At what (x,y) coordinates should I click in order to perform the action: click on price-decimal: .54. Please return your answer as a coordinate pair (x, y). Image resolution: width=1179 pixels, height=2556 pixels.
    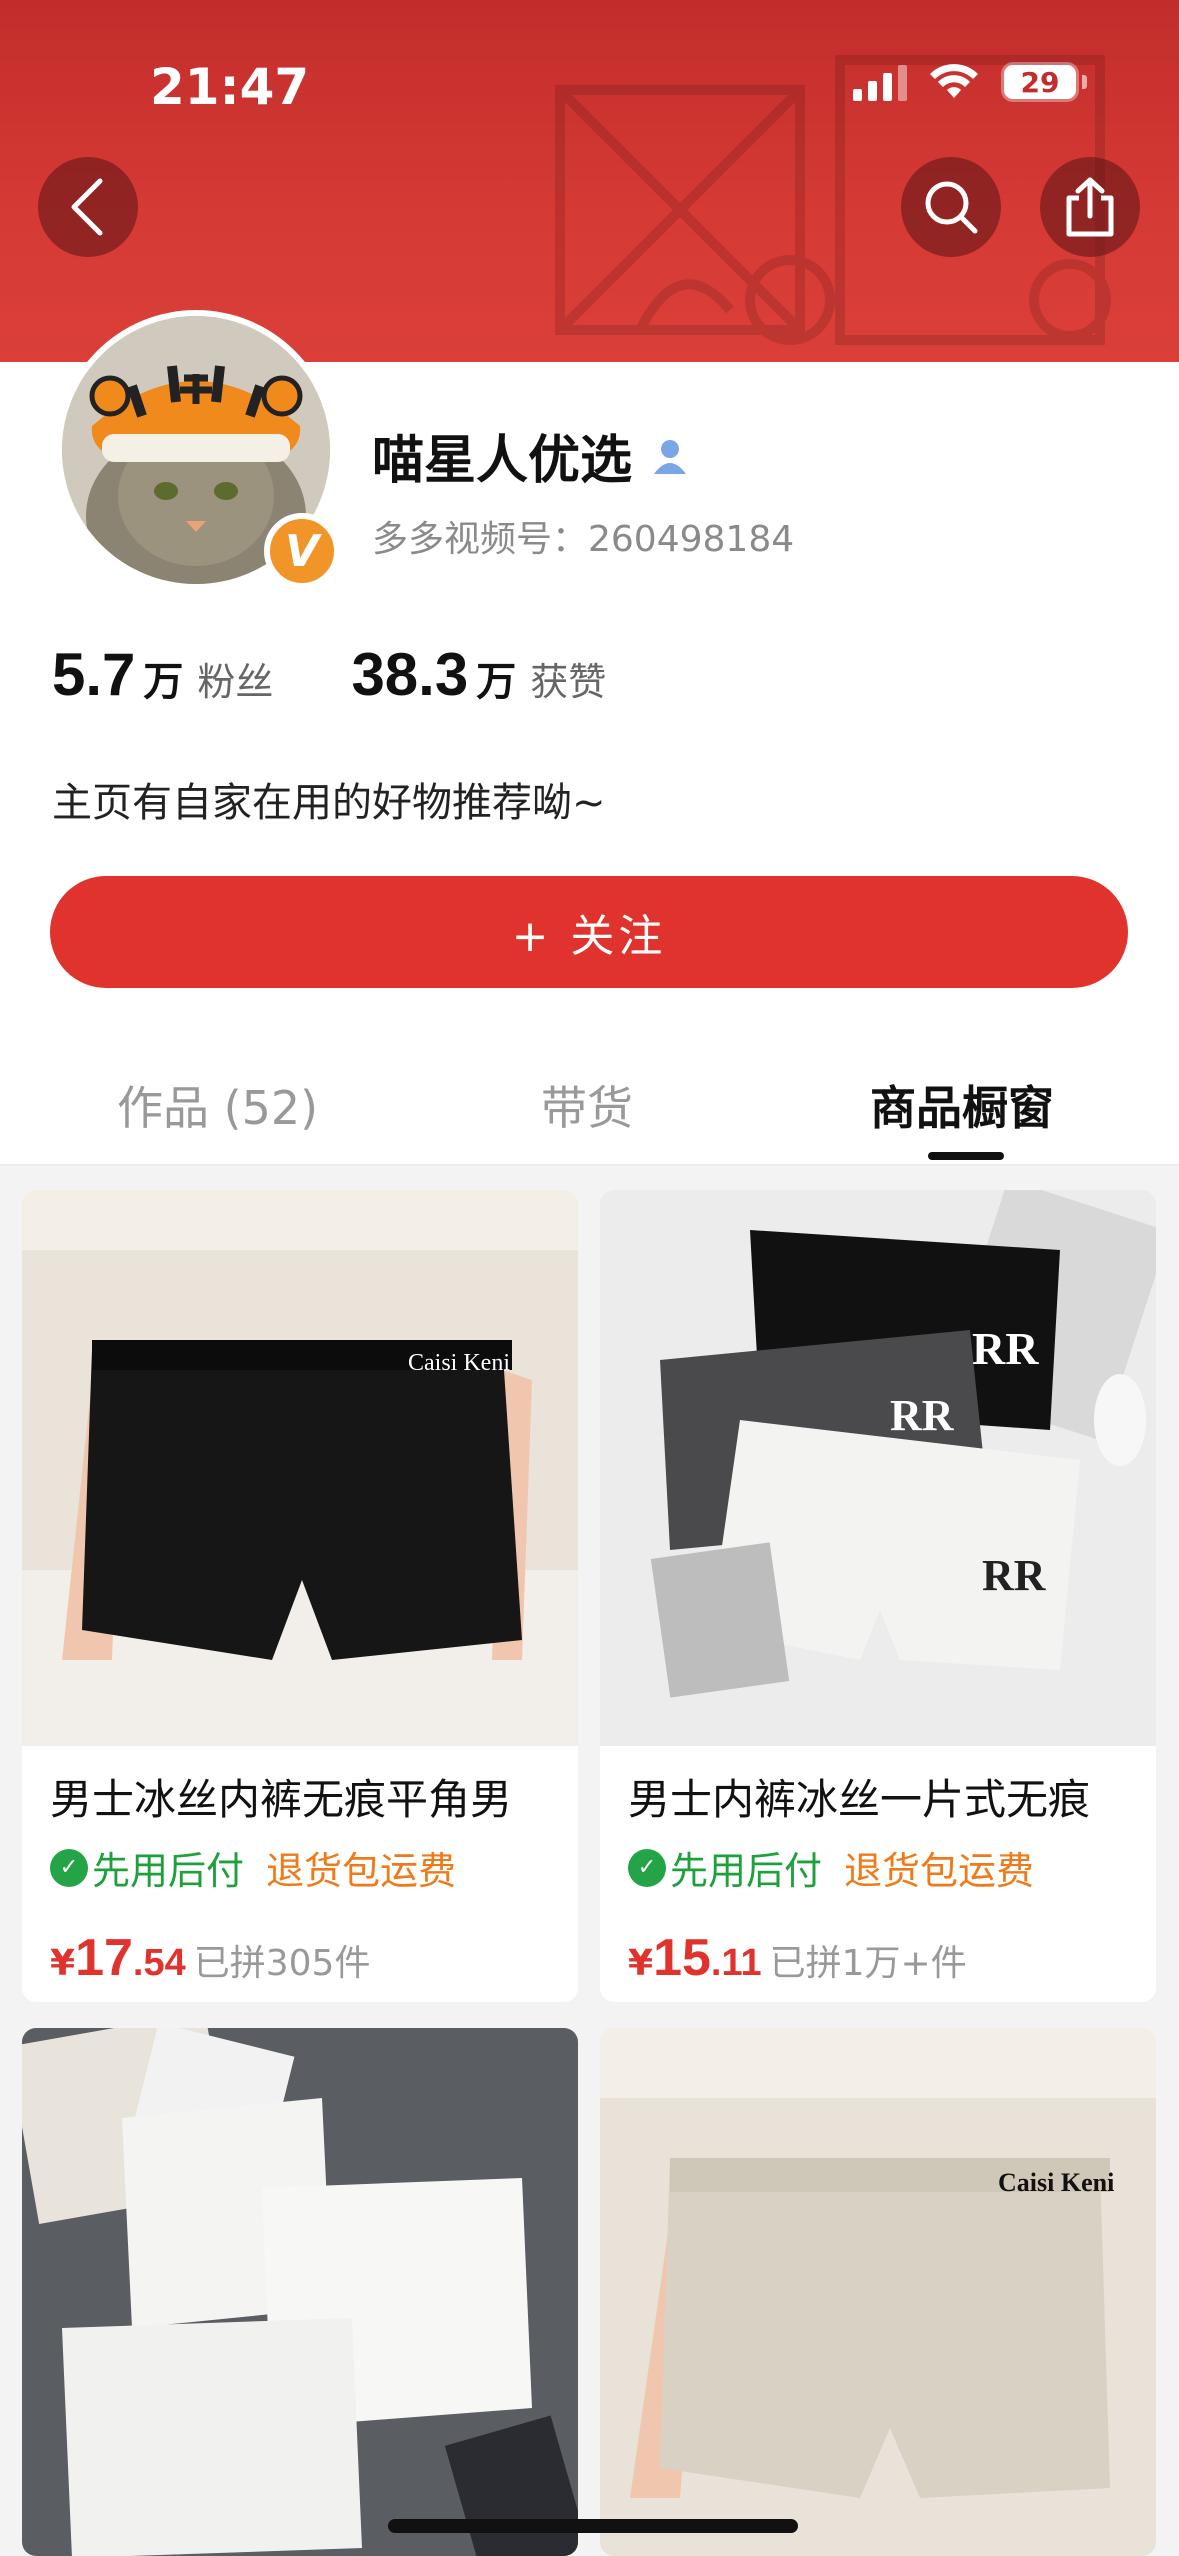
    Looking at the image, I should click on (159, 1963).